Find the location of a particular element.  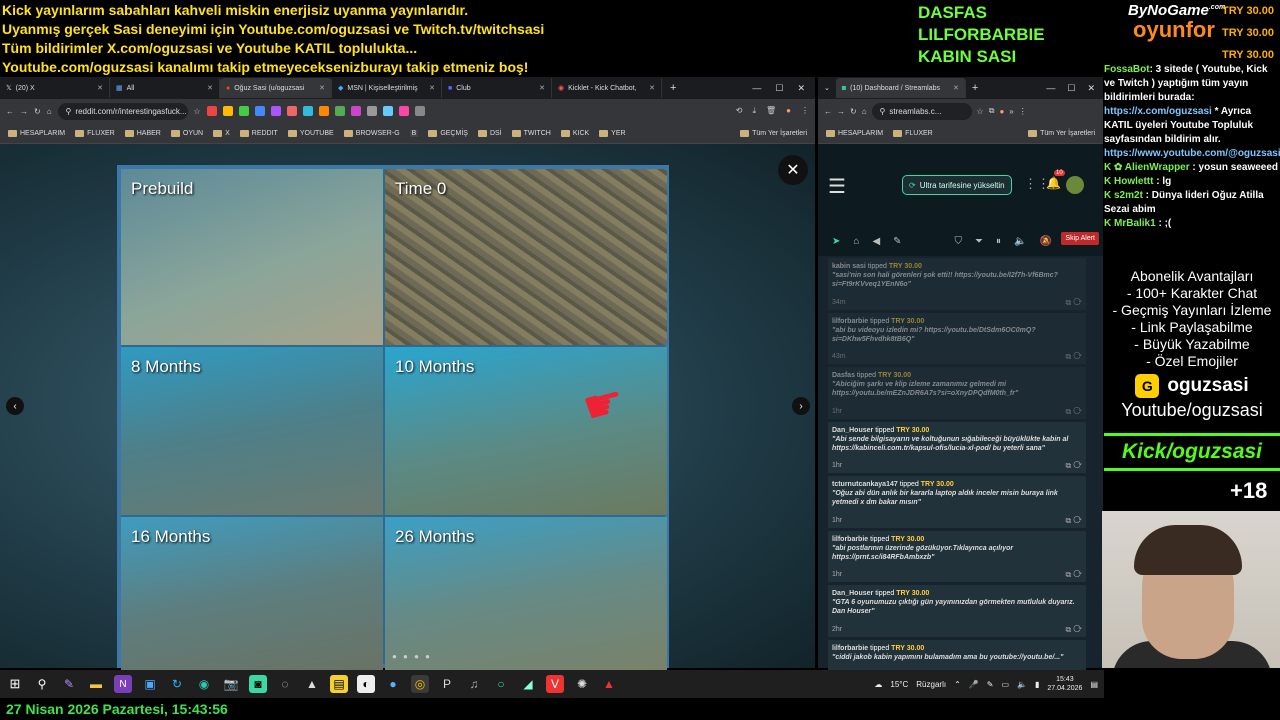

speaker-icon: 🔈 is located at coordinates (1022, 684).